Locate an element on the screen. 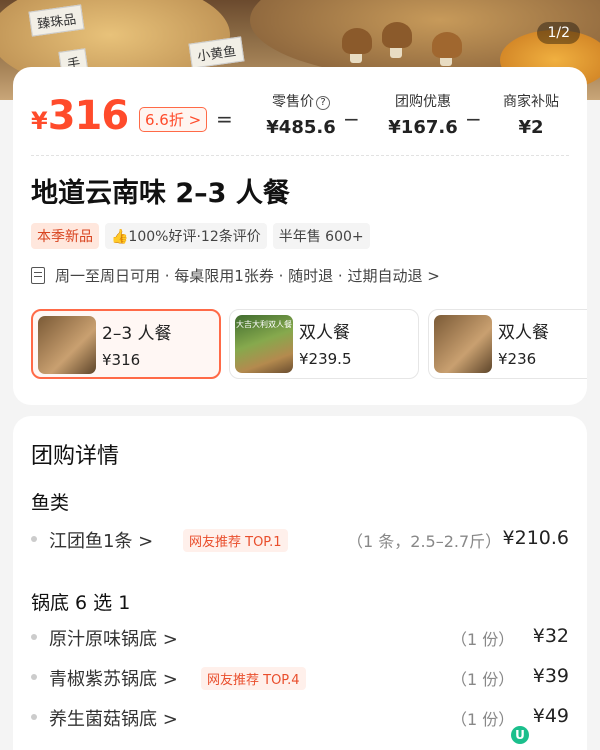 The height and width of the screenshot is (750, 600). section-pot-base: 锅底 6 选 1 is located at coordinates (81, 603).